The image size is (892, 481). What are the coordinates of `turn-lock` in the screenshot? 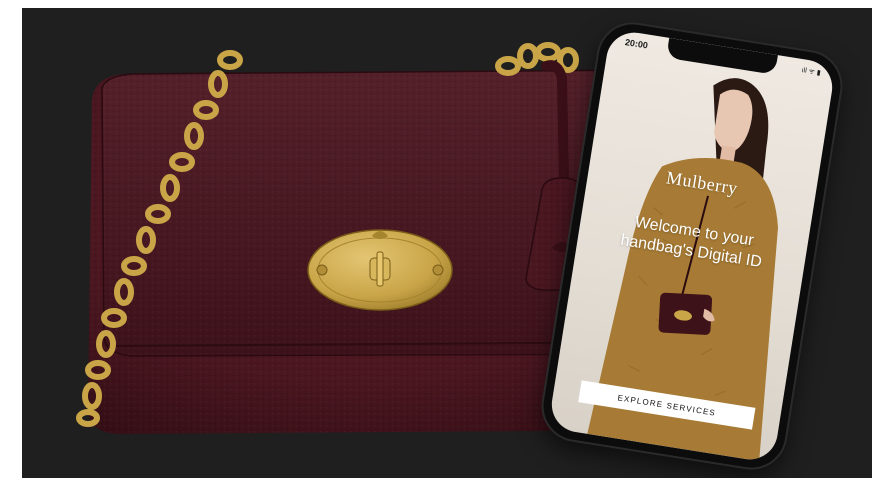 It's located at (380, 270).